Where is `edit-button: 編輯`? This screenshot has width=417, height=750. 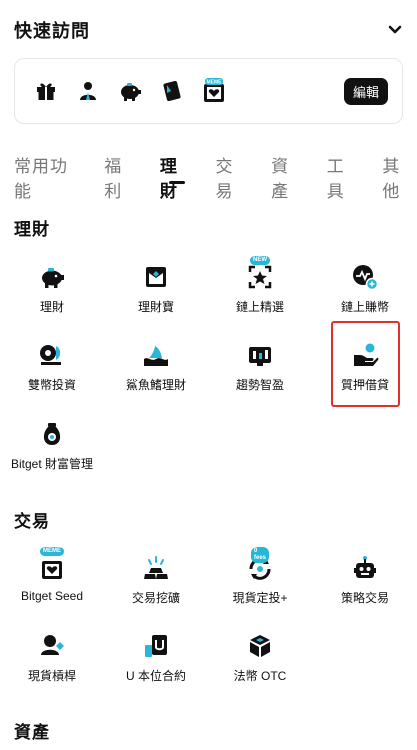 edit-button: 編輯 is located at coordinates (365, 91).